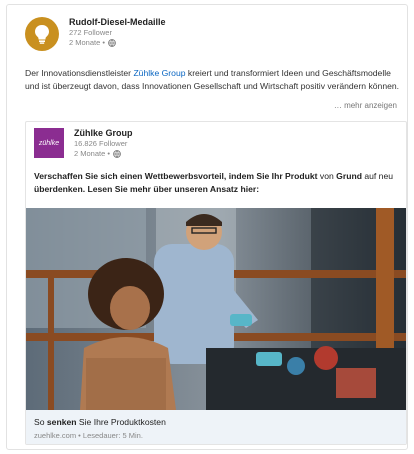 The width and height of the screenshot is (414, 454). I want to click on article-title: So senken Sie Ihre Produktkosten, so click(217, 422).